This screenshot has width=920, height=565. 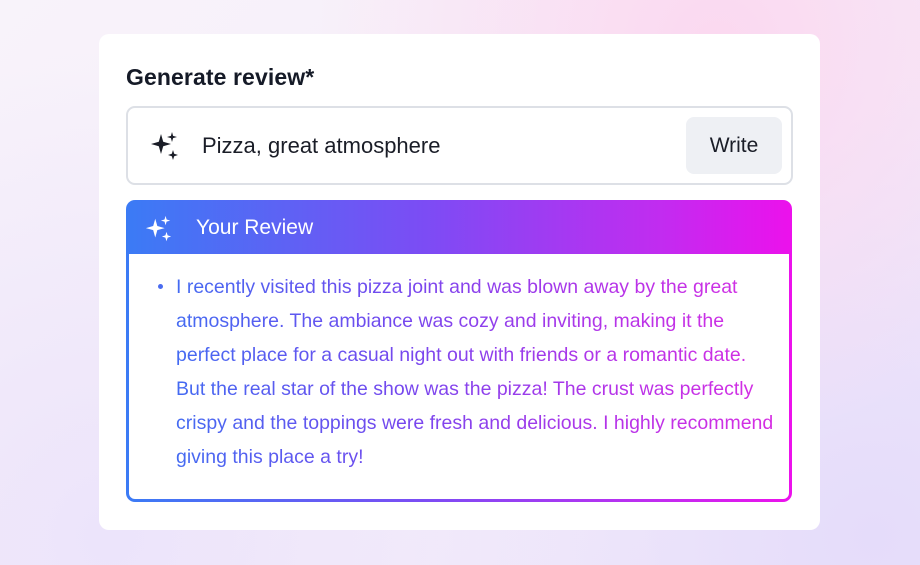 What do you see at coordinates (220, 77) in the screenshot?
I see `form-title: Generate review*` at bounding box center [220, 77].